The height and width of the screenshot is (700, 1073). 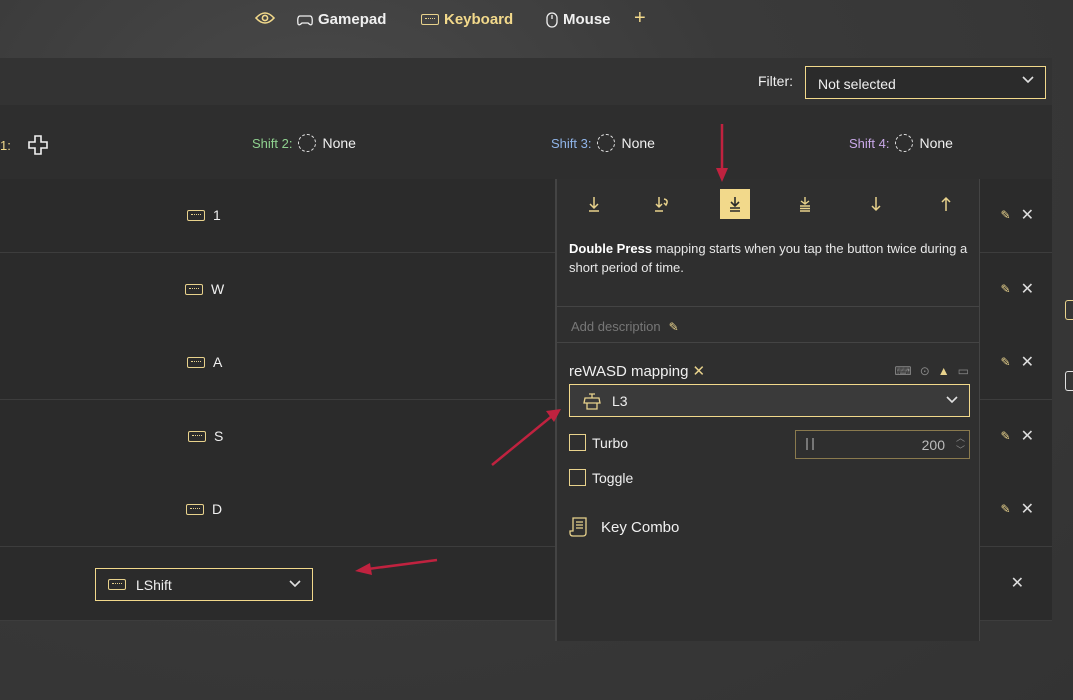 I want to click on shift-1: 1:, so click(x=24, y=145).